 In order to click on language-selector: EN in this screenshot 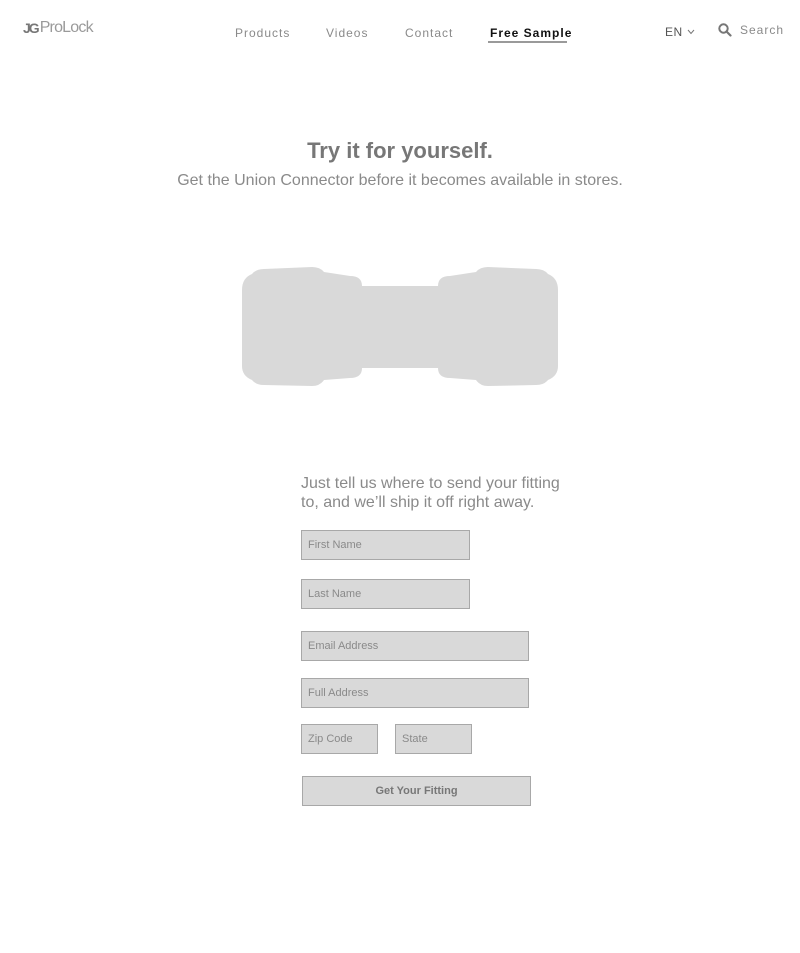, I will do `click(680, 32)`.